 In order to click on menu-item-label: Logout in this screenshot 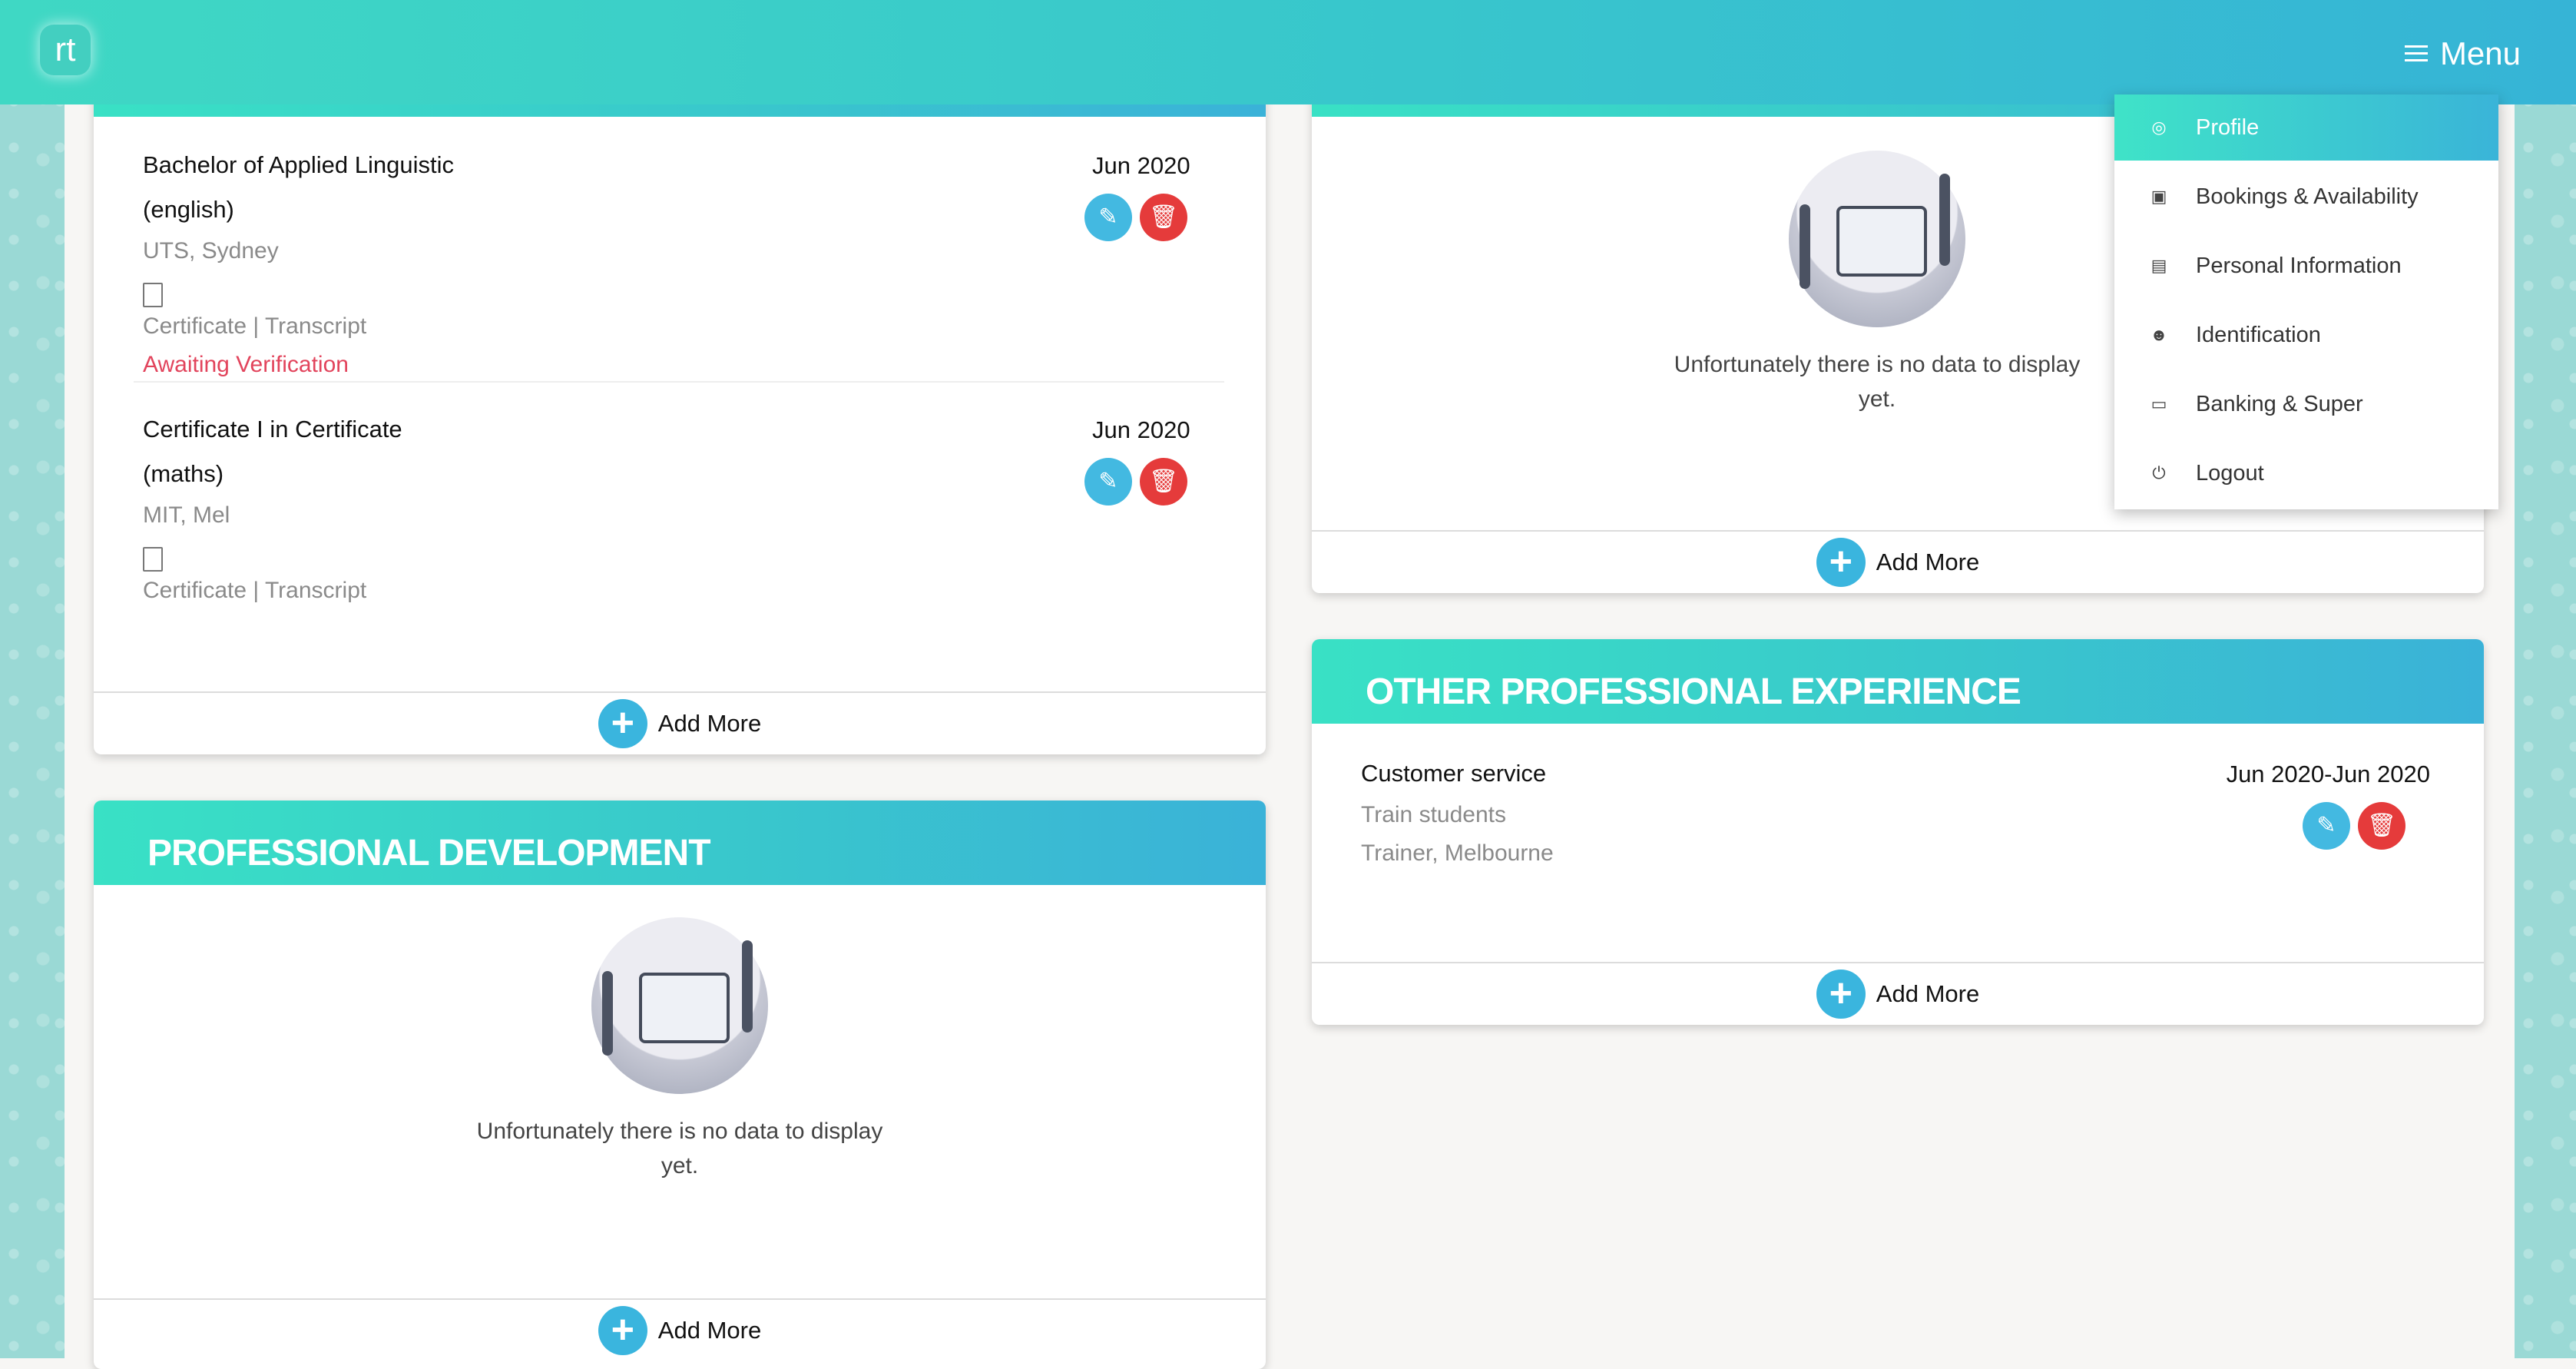, I will do `click(2230, 473)`.